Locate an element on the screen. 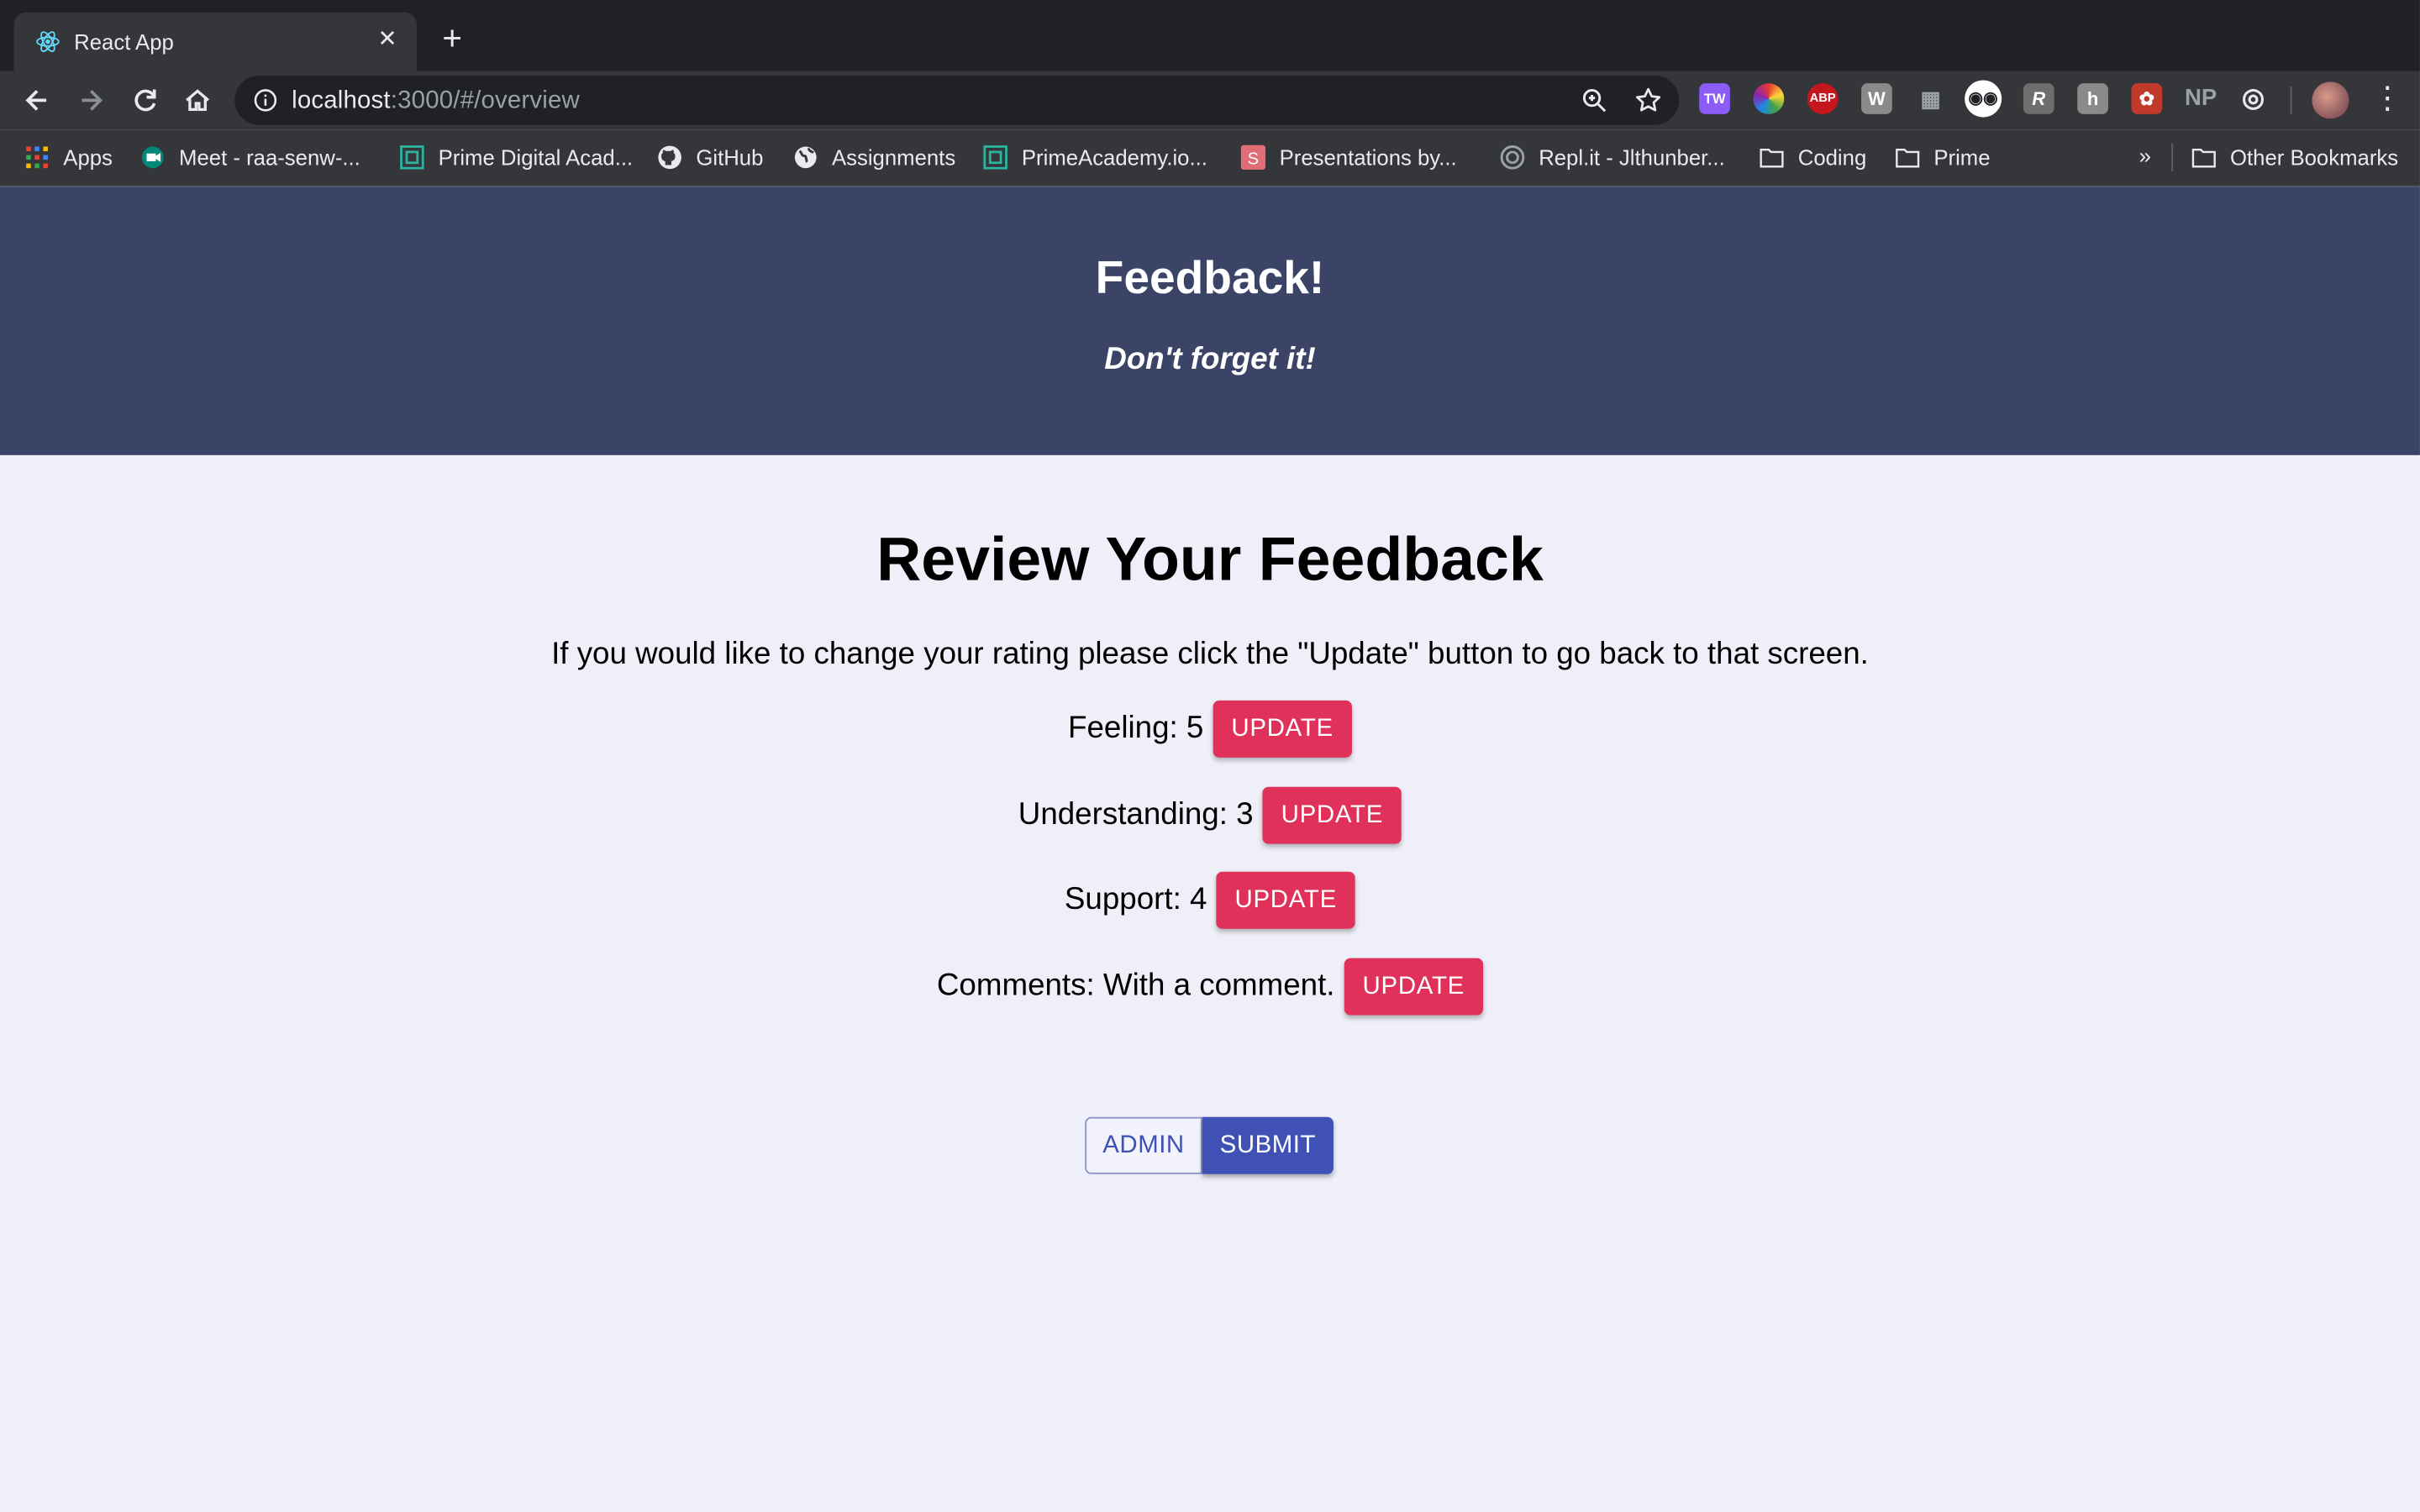  update-support-button: UPDATE is located at coordinates (1286, 900).